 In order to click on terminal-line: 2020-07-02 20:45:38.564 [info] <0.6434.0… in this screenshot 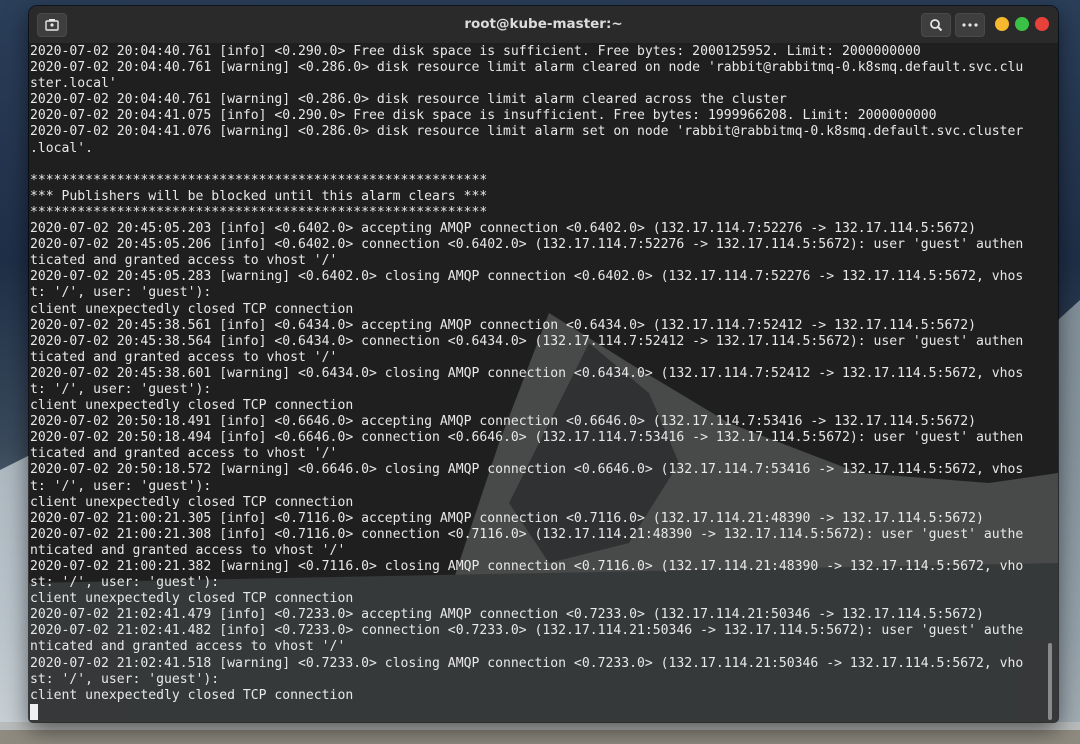, I will do `click(527, 341)`.